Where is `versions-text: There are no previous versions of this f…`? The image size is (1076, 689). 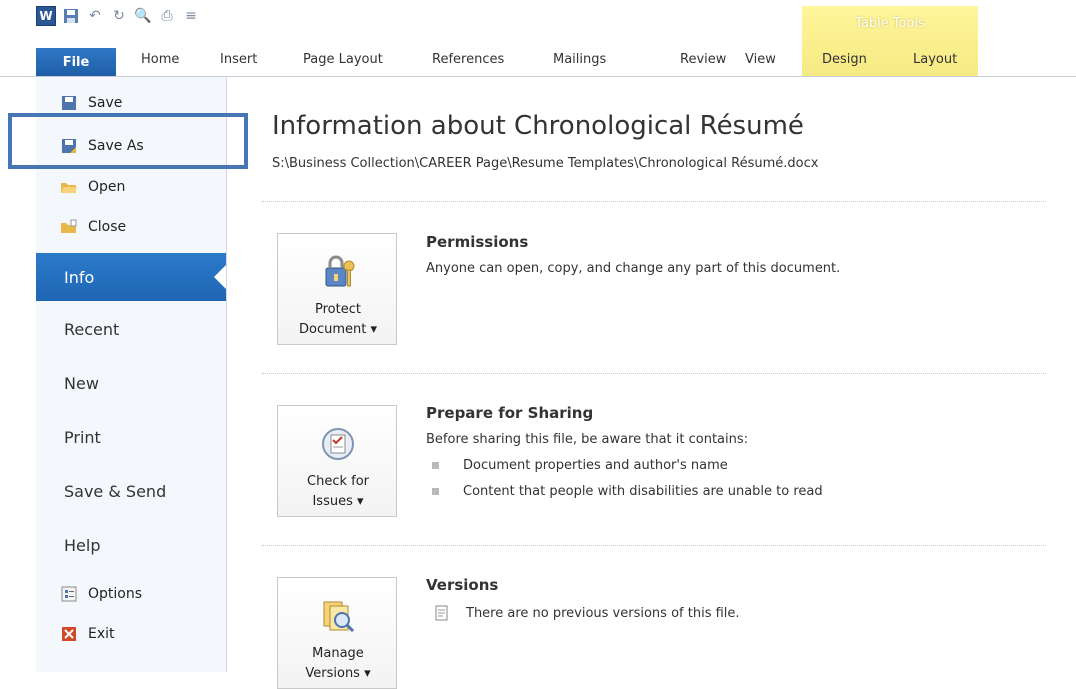
versions-text: There are no previous versions of this f… is located at coordinates (603, 613).